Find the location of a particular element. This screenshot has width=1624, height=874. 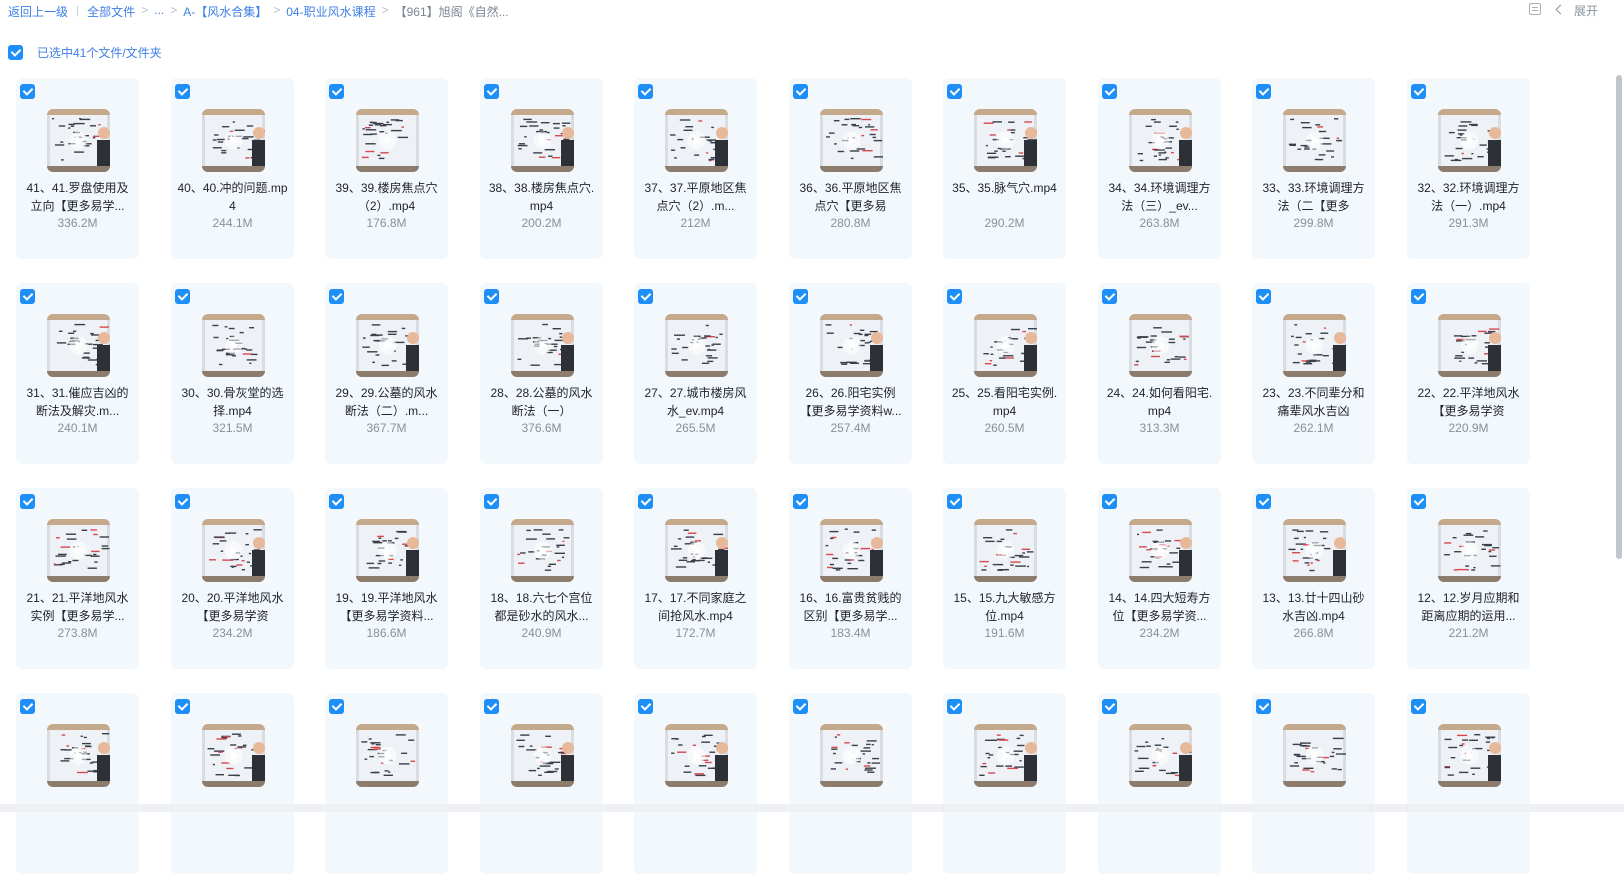

file-card: 20、20.平洋地风水【更多易学资 234.2M is located at coordinates (232, 578).